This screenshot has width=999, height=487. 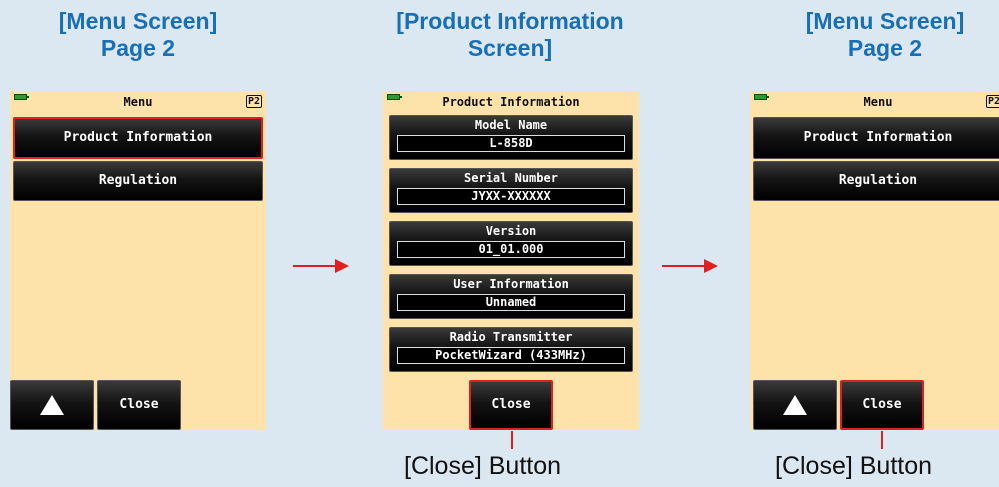 I want to click on version-field: Version 01_01.000, so click(x=511, y=243).